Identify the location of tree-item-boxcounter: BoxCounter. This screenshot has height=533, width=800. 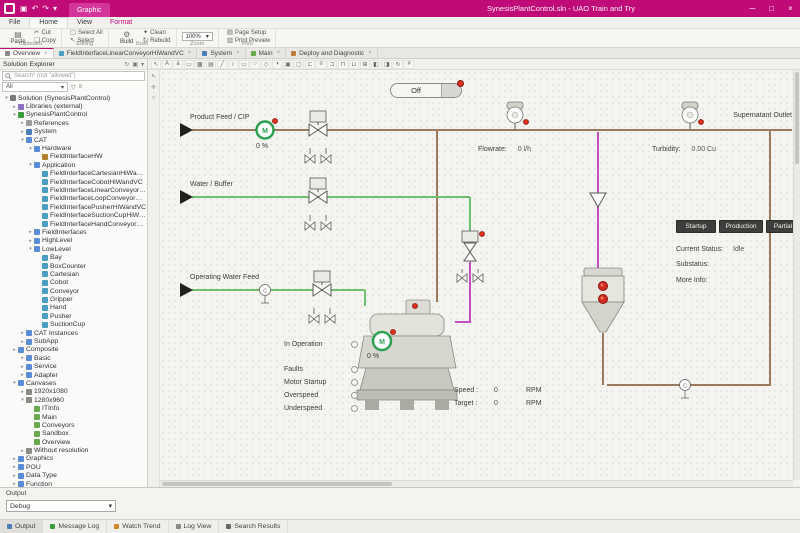
(73, 266).